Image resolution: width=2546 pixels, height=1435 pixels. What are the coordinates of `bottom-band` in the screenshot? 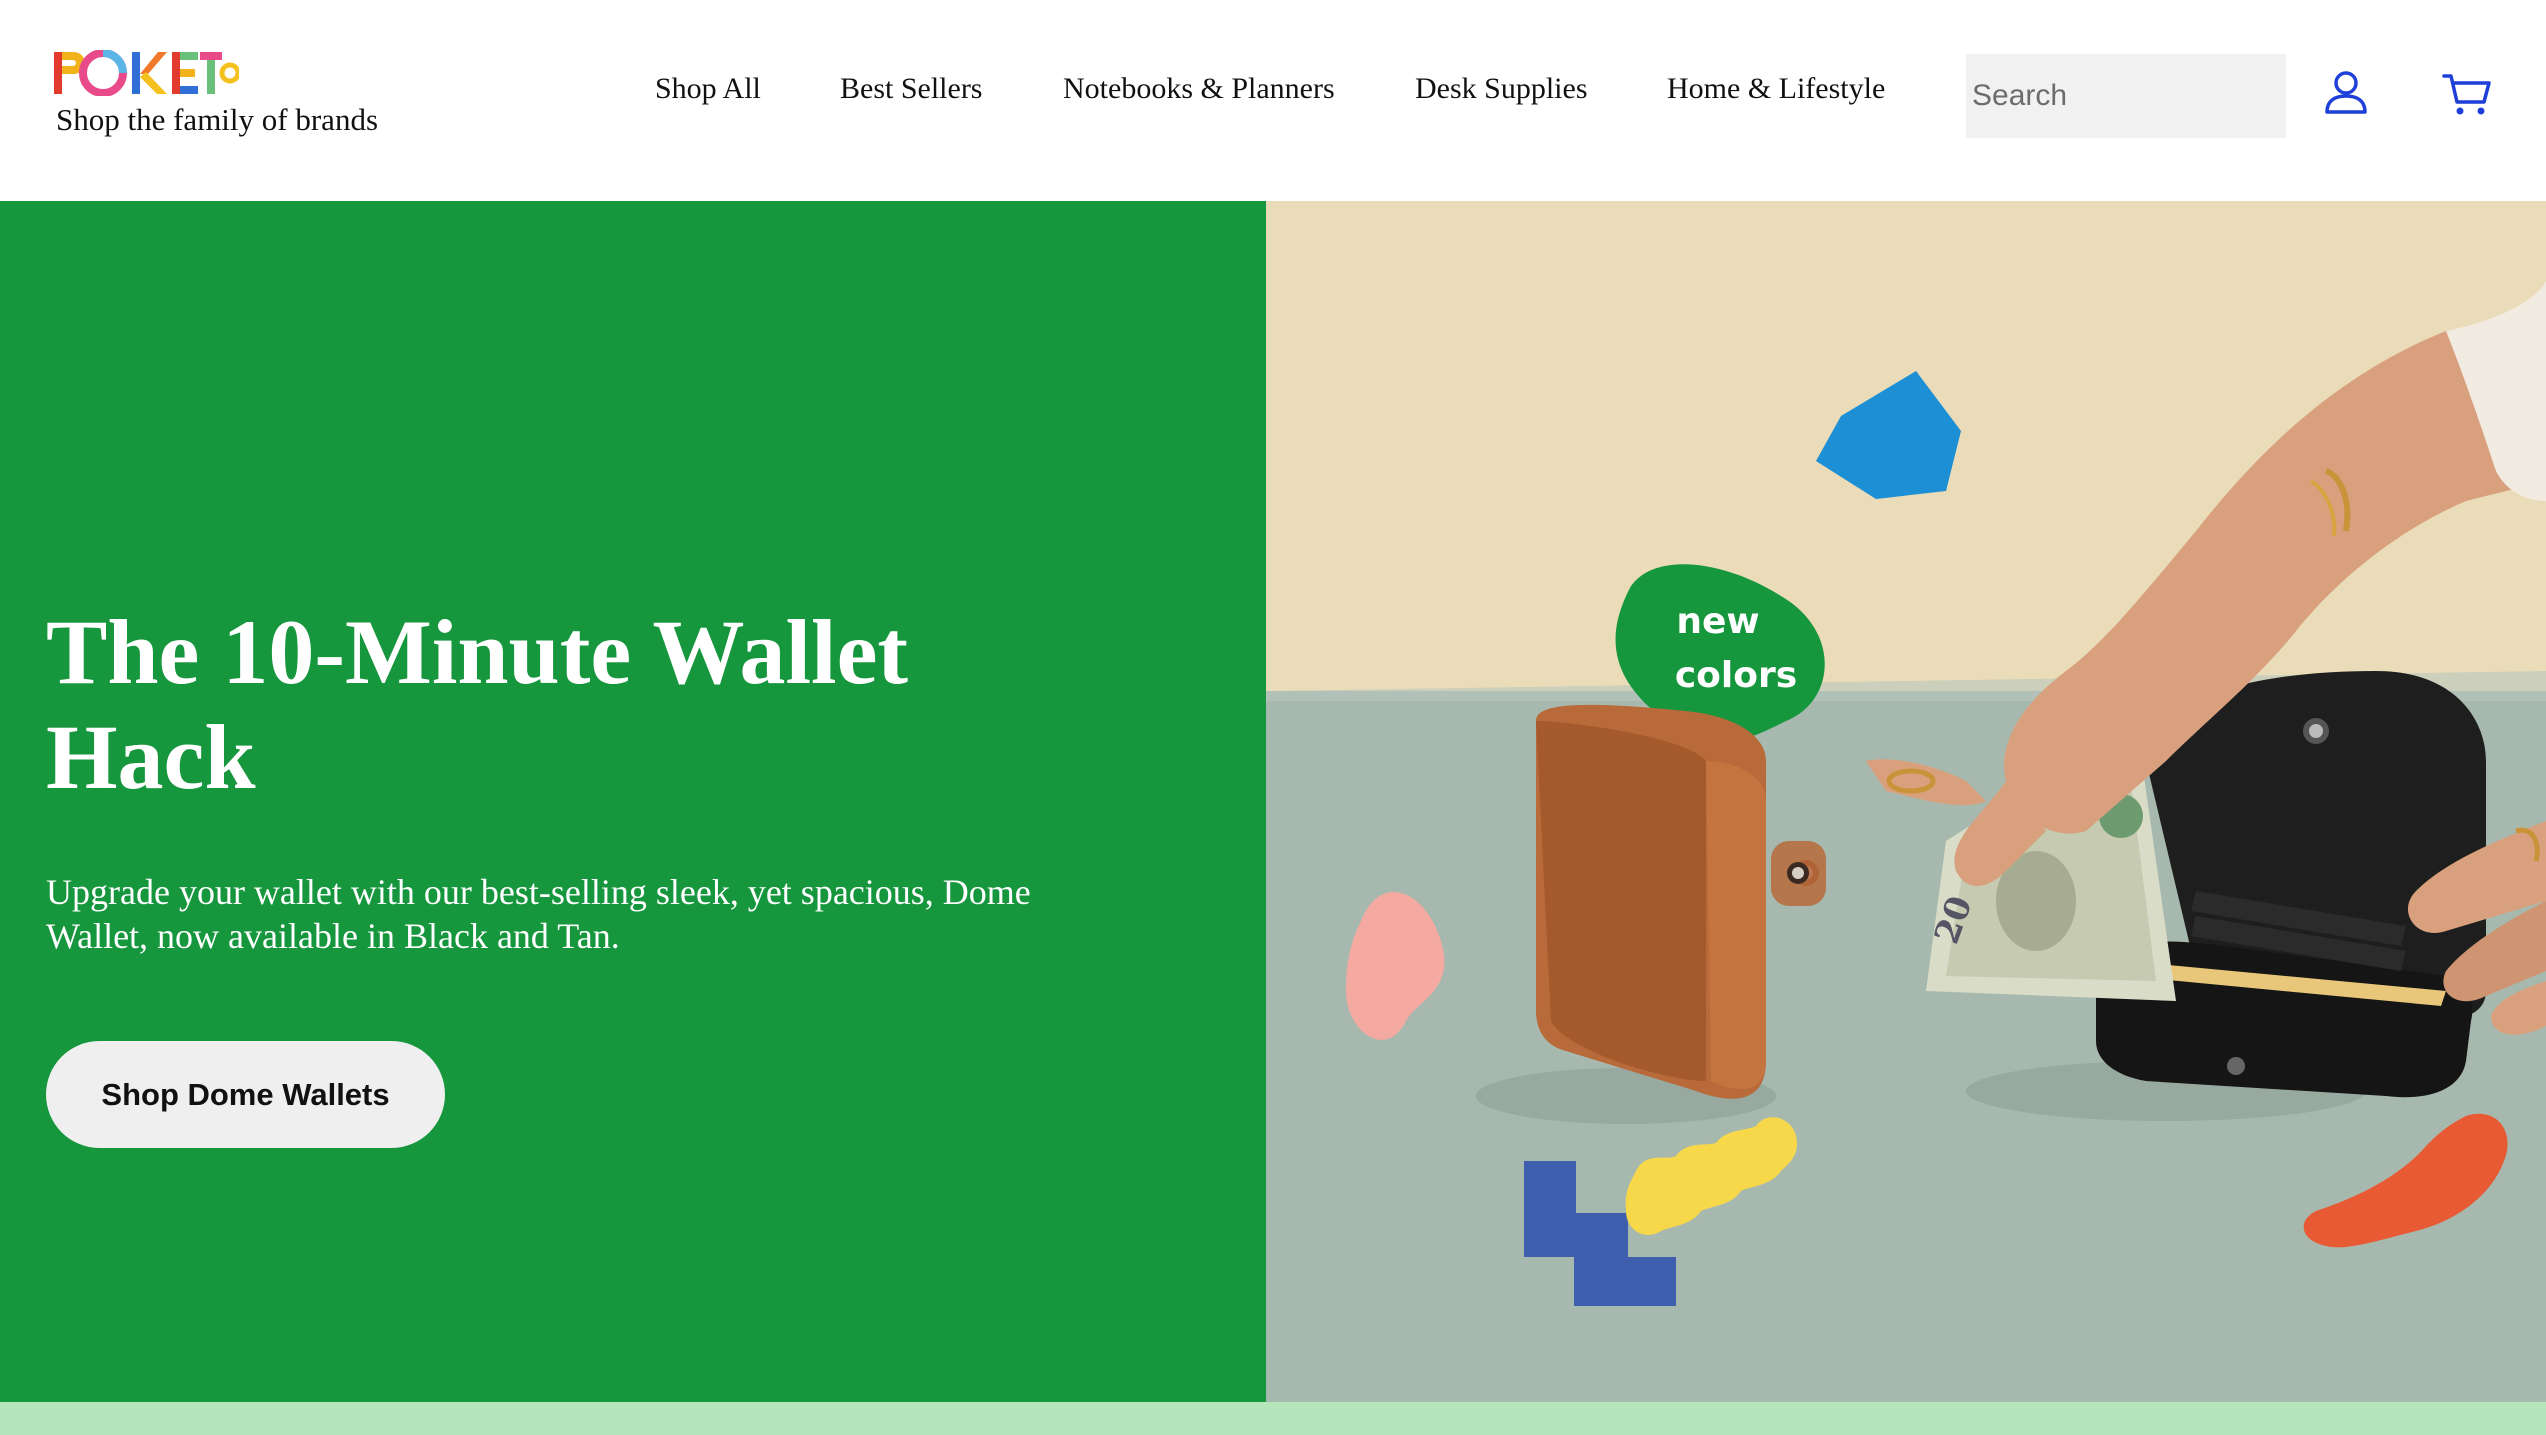 It's located at (1273, 1418).